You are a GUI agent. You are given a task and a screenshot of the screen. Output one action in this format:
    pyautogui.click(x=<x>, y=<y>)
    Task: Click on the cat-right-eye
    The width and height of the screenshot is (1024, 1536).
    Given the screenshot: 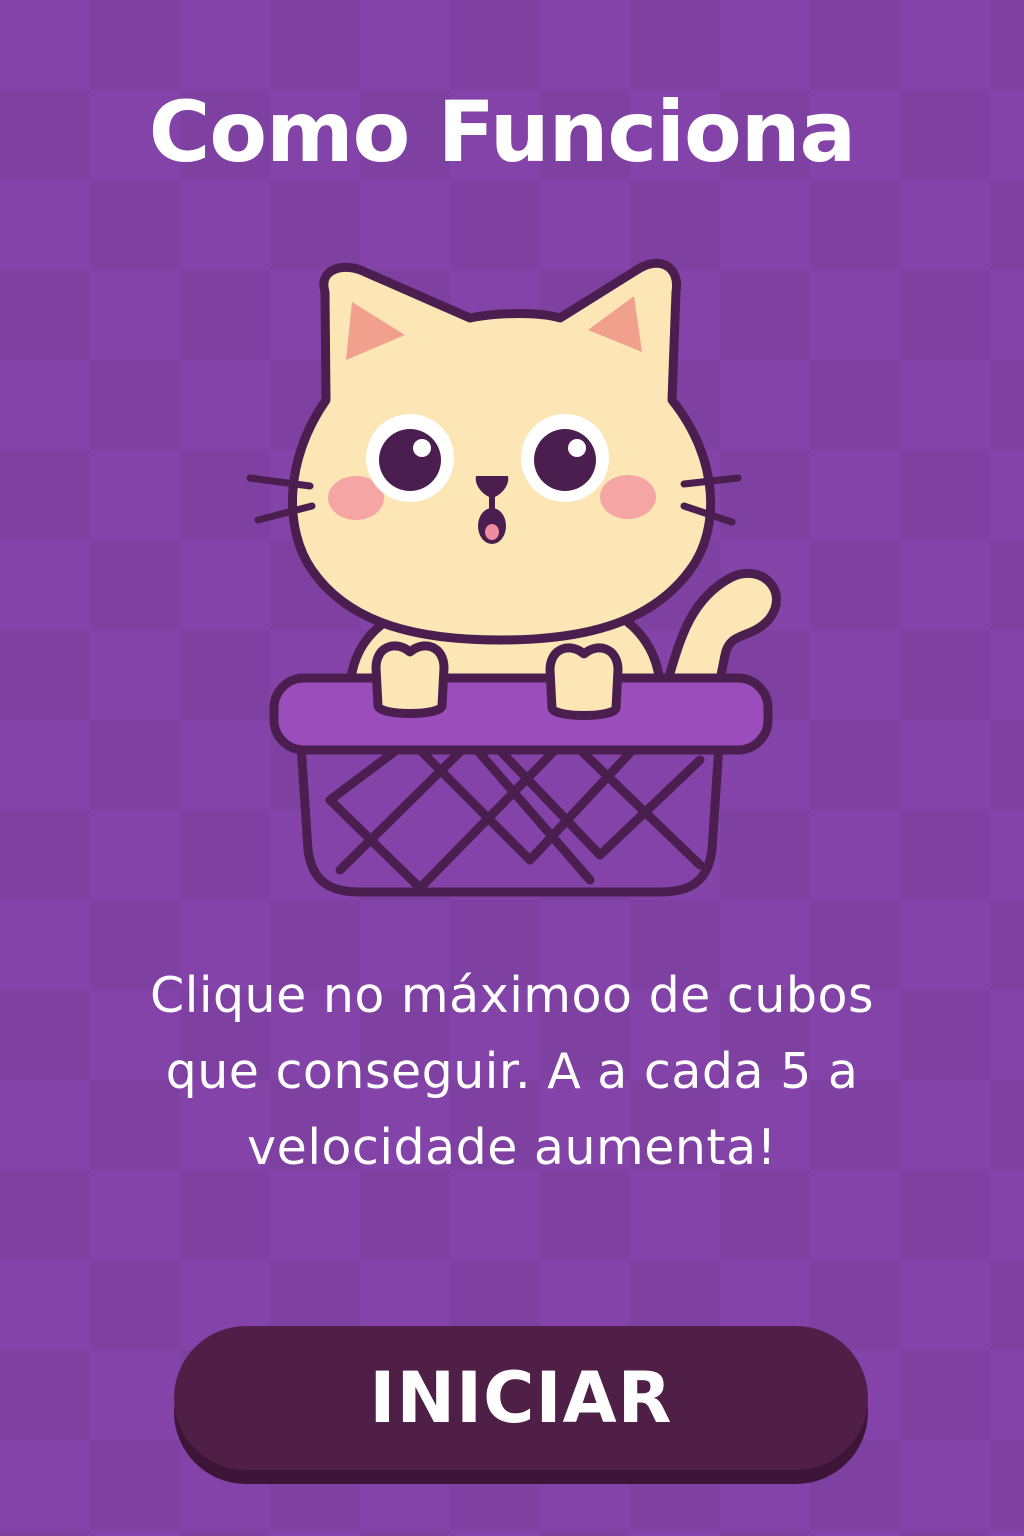 What is the action you would take?
    pyautogui.click(x=565, y=458)
    